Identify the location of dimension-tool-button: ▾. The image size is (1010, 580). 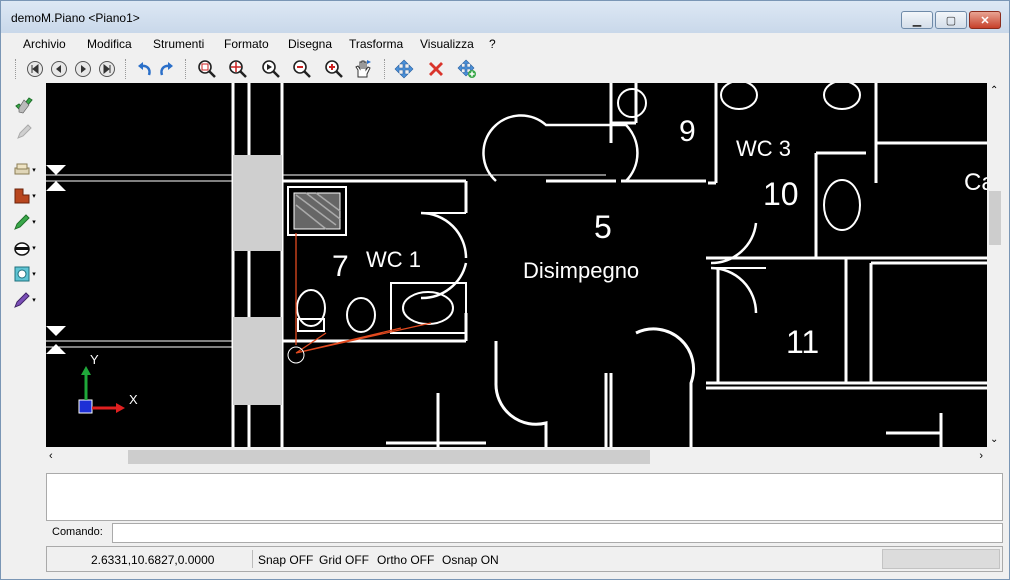
(24, 300).